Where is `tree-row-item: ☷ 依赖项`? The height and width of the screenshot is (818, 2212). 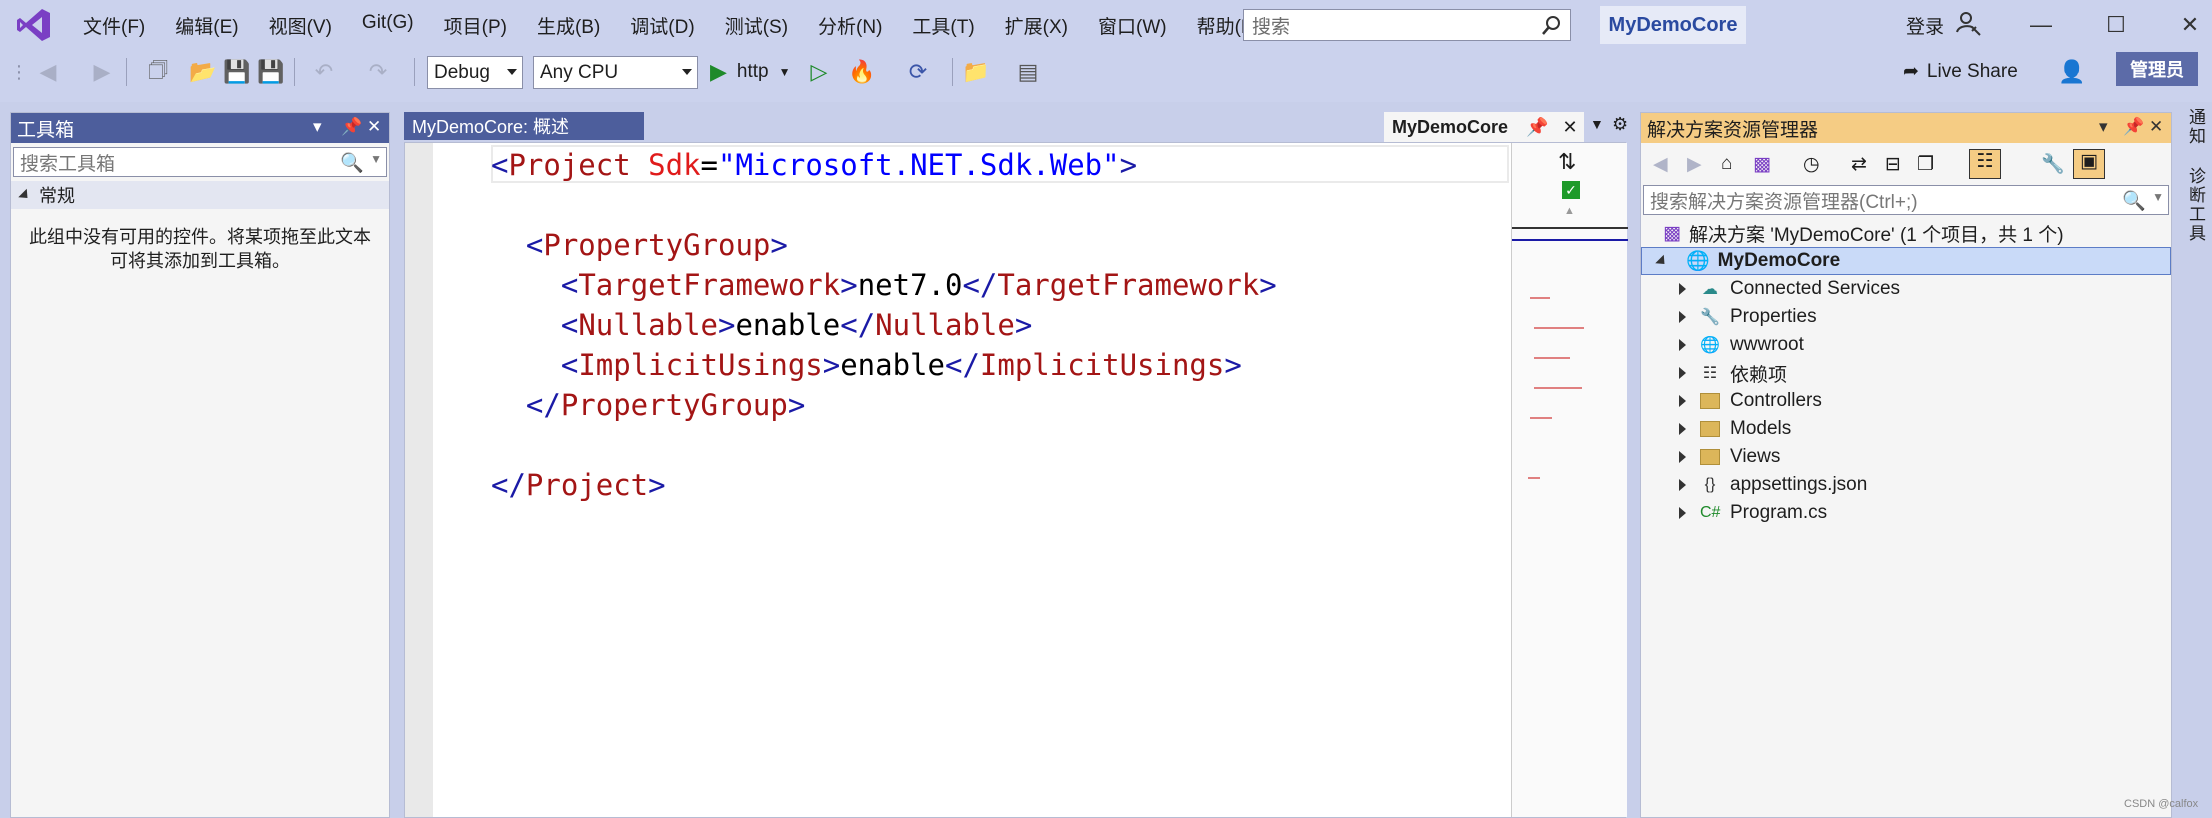
tree-row-item: ☷ 依赖项 is located at coordinates (1906, 373).